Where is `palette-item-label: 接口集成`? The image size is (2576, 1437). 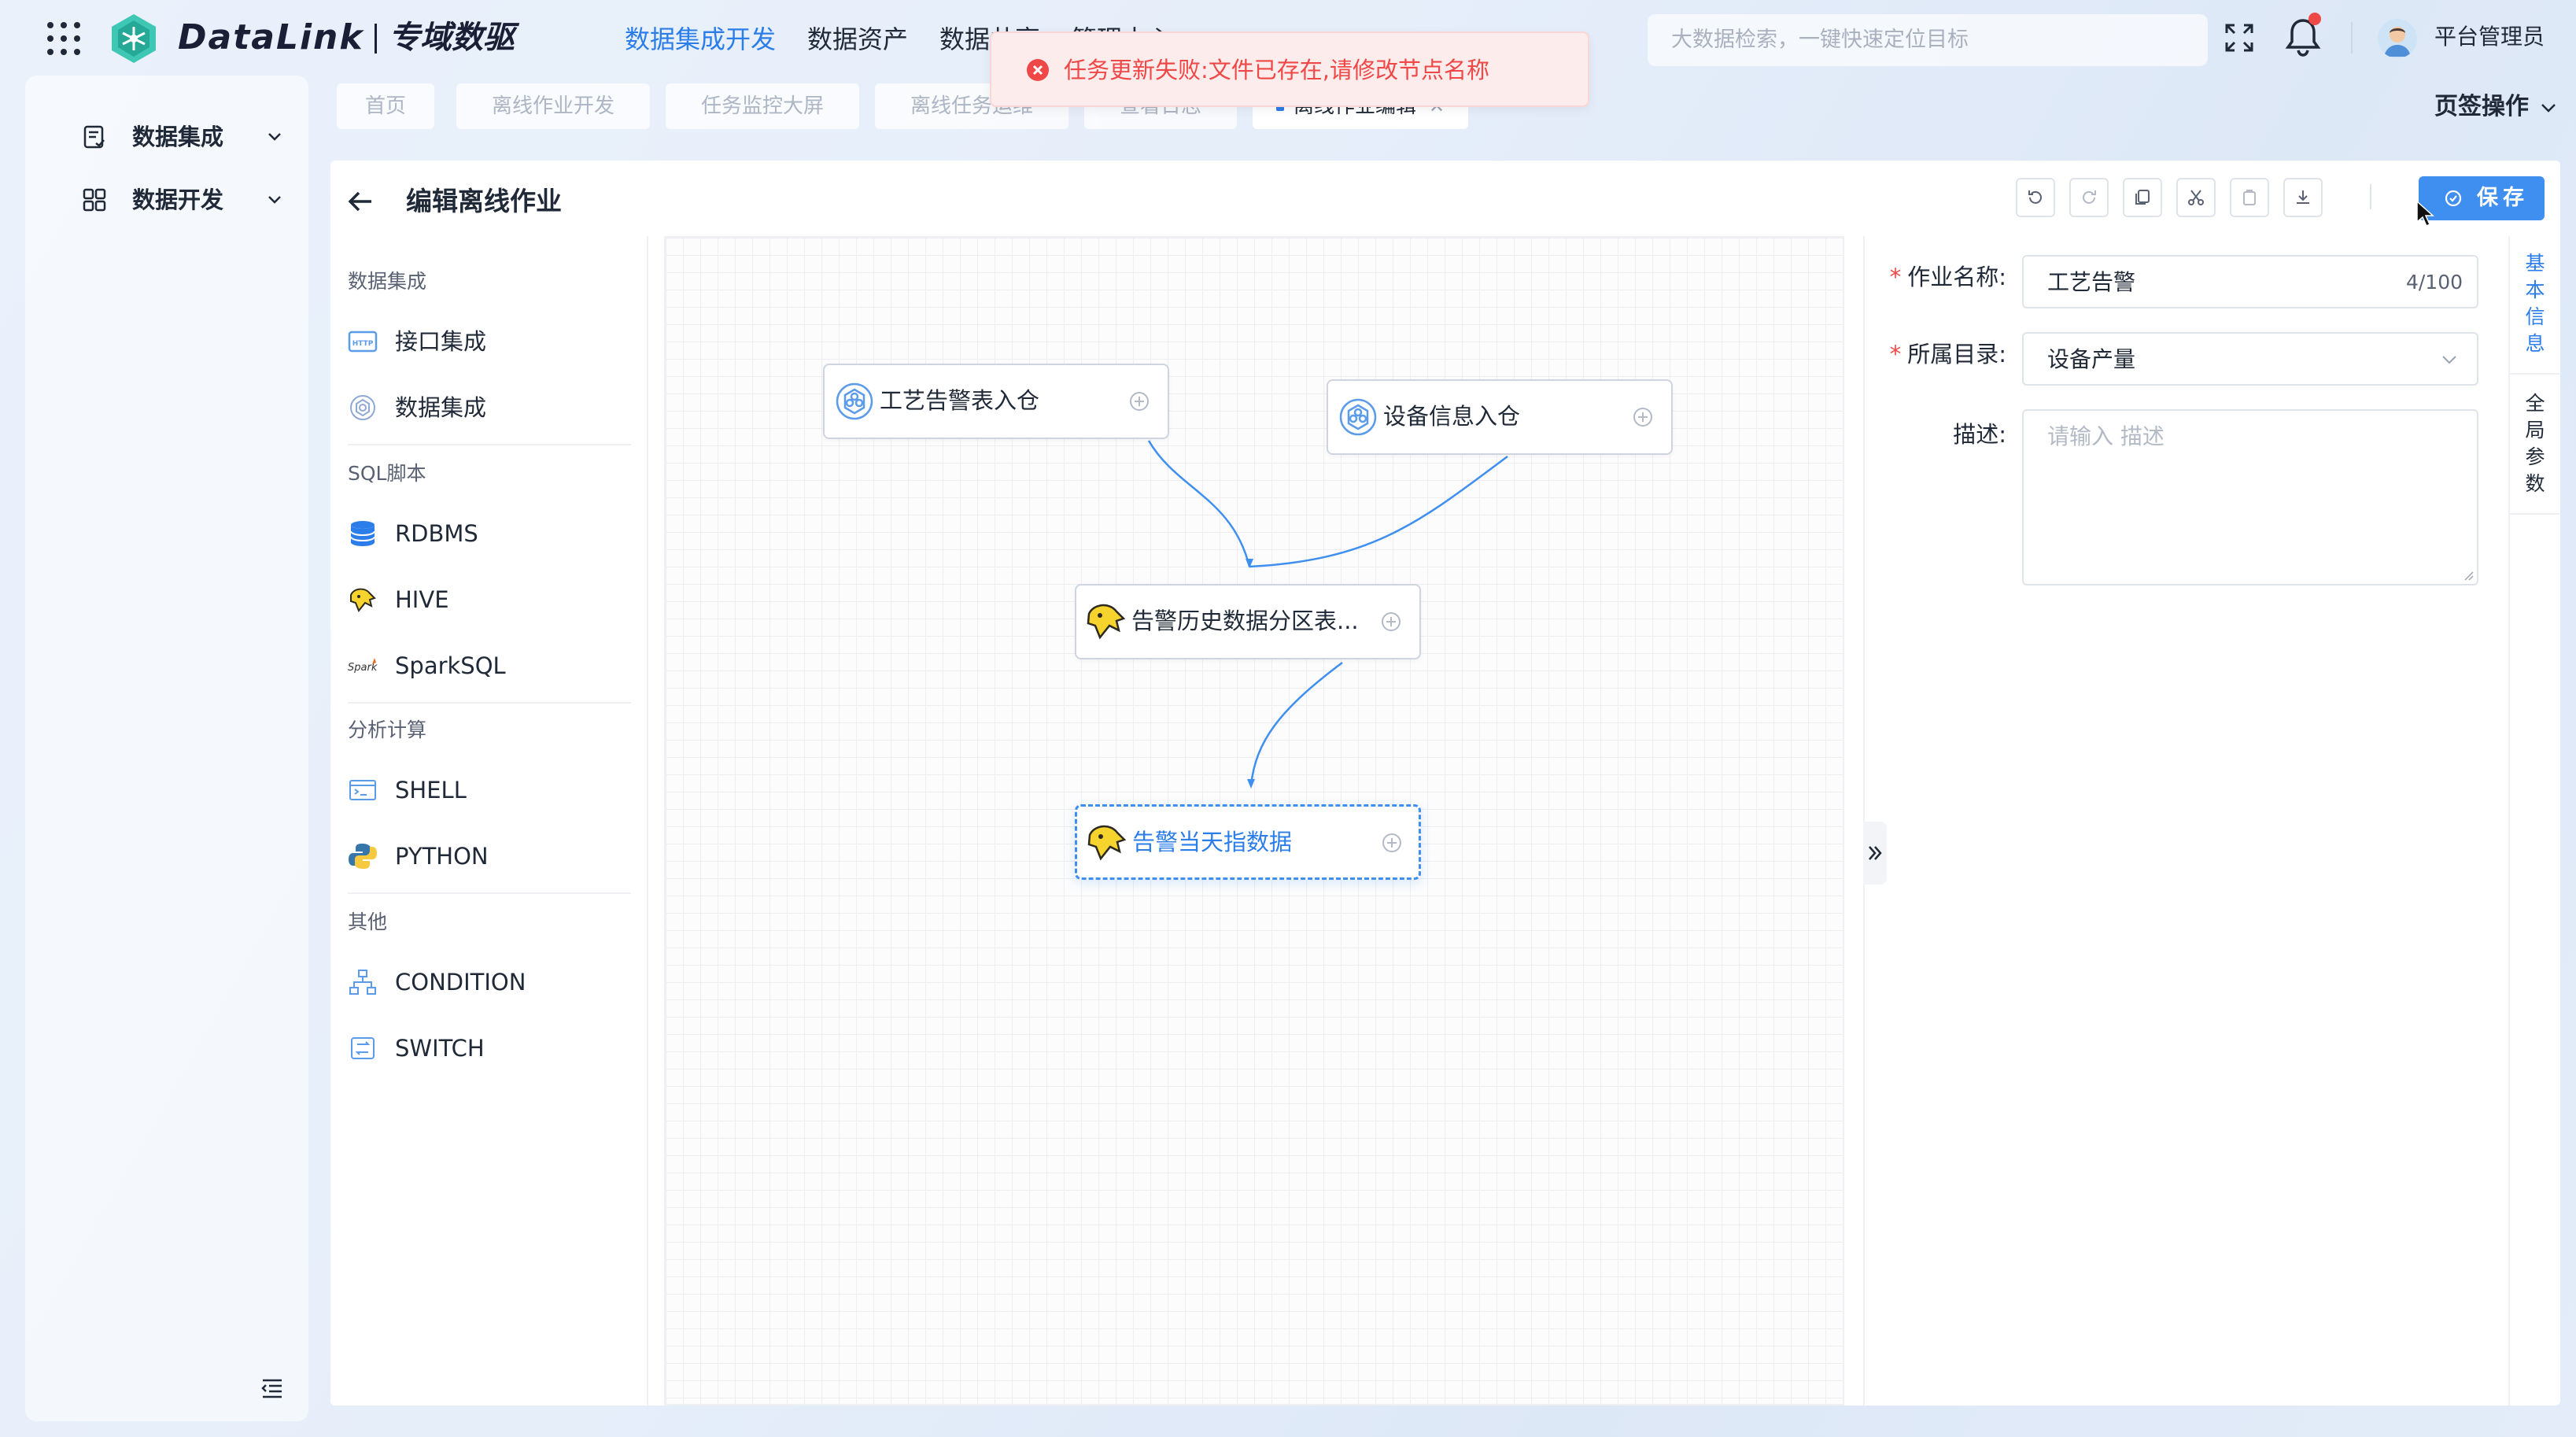
palette-item-label: 接口集成 is located at coordinates (441, 341).